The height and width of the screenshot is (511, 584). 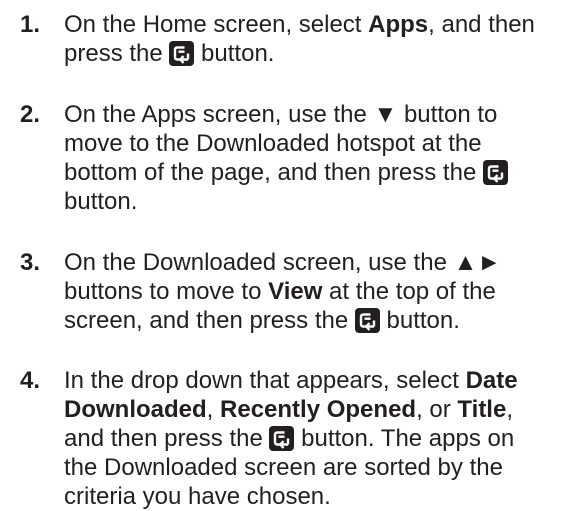 I want to click on step-number: 4., so click(x=30, y=380).